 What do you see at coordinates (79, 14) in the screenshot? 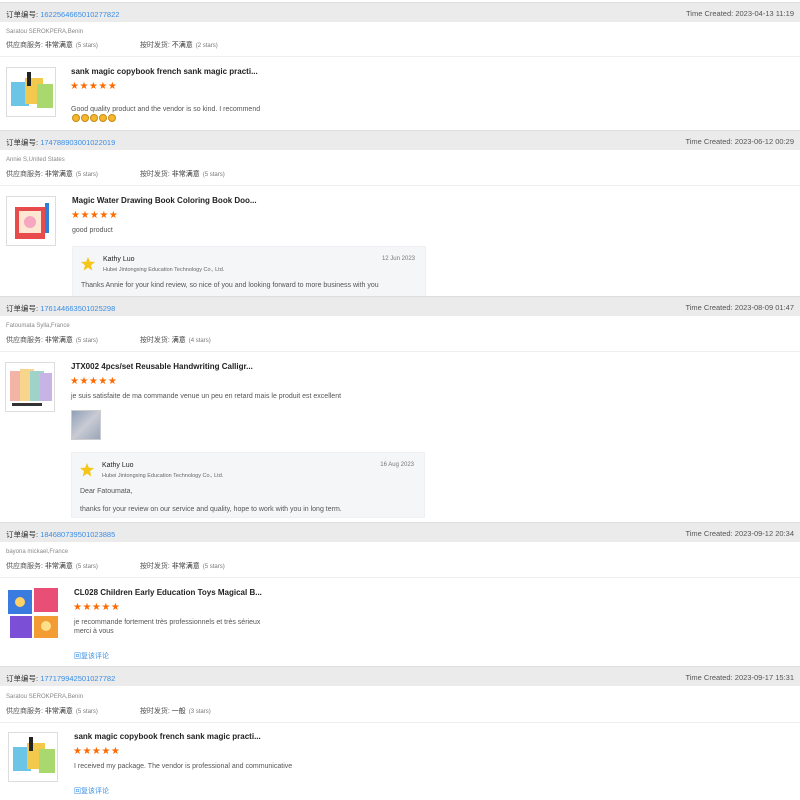
I see `order-number-link: 1622564665010277822` at bounding box center [79, 14].